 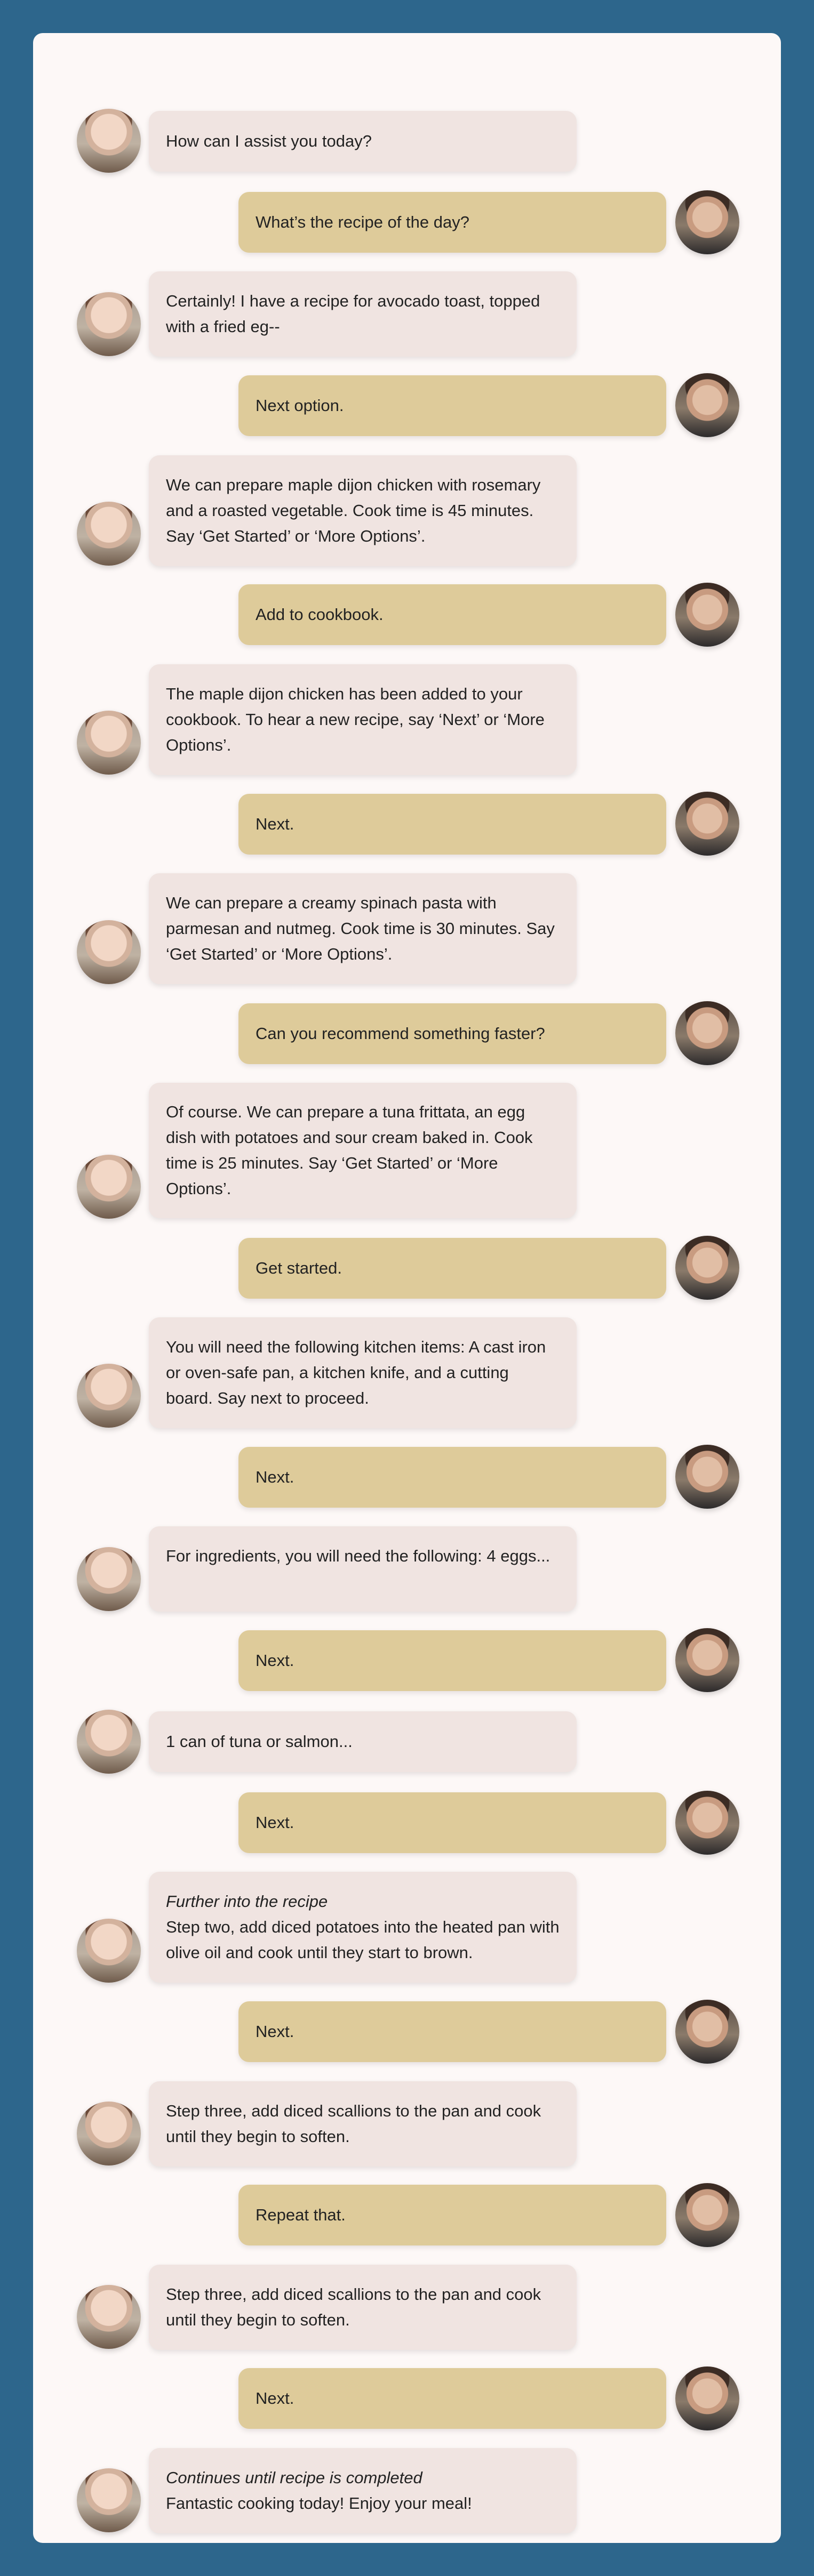 I want to click on message-text: Add to cookbook., so click(x=320, y=614).